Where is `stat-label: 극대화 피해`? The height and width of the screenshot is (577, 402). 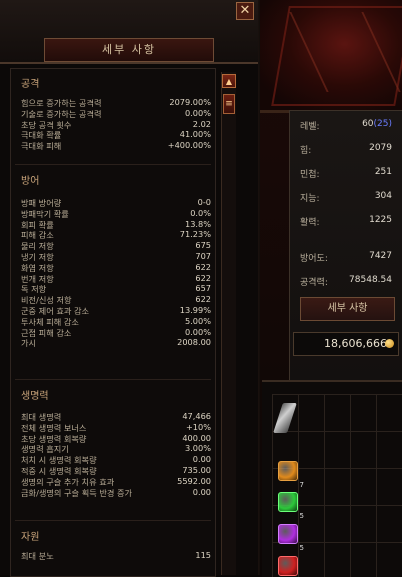 stat-label: 극대화 피해 is located at coordinates (41, 146).